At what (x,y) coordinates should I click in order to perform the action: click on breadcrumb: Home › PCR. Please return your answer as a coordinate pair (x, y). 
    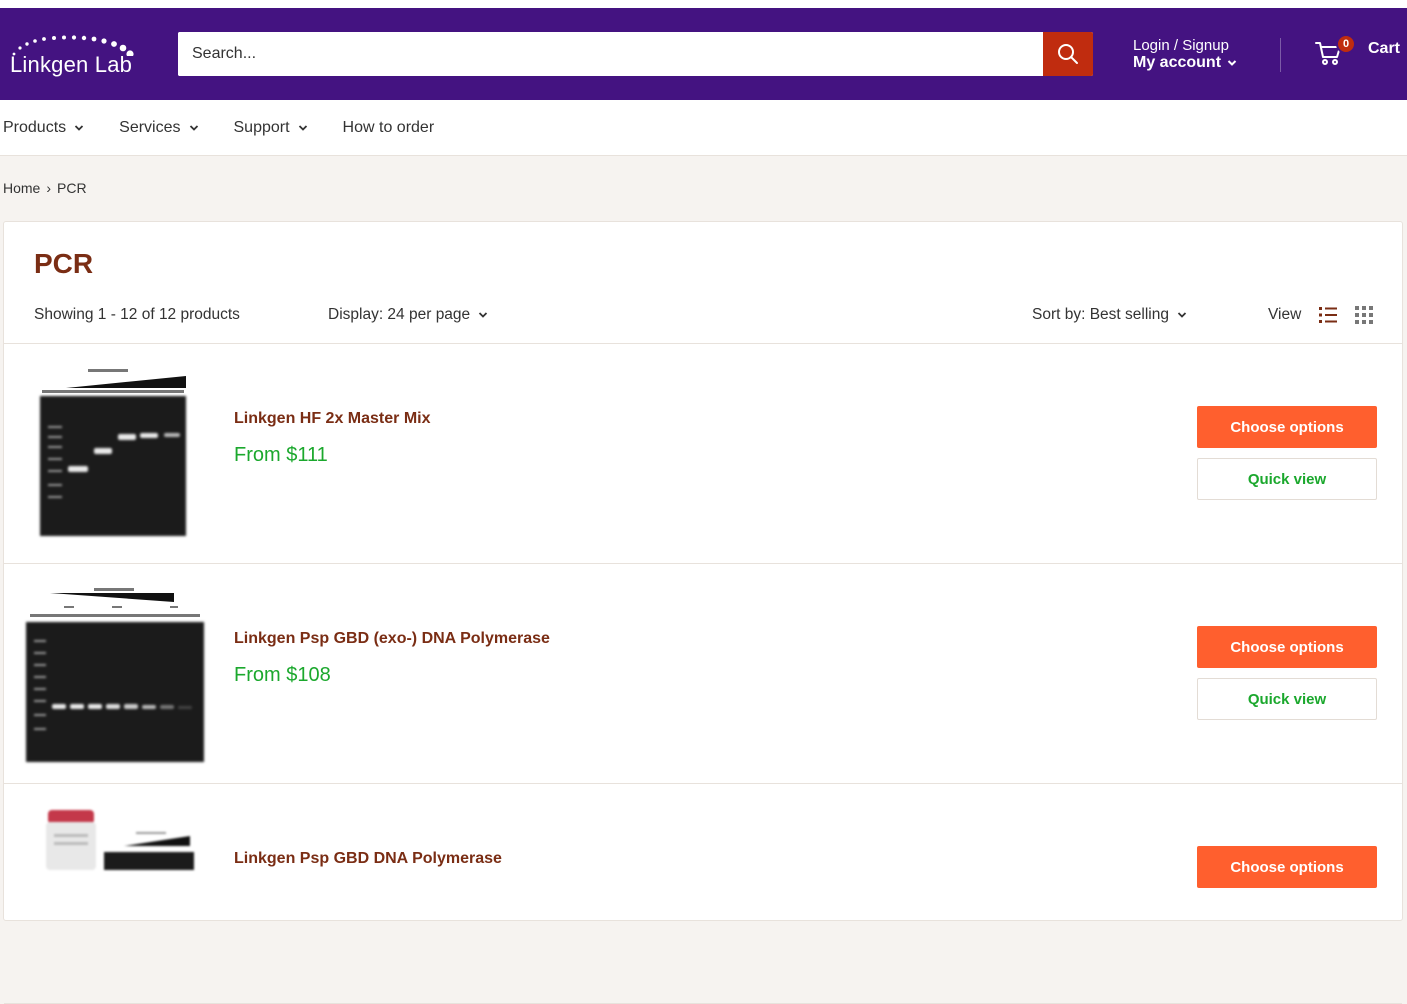
    Looking at the image, I should click on (45, 188).